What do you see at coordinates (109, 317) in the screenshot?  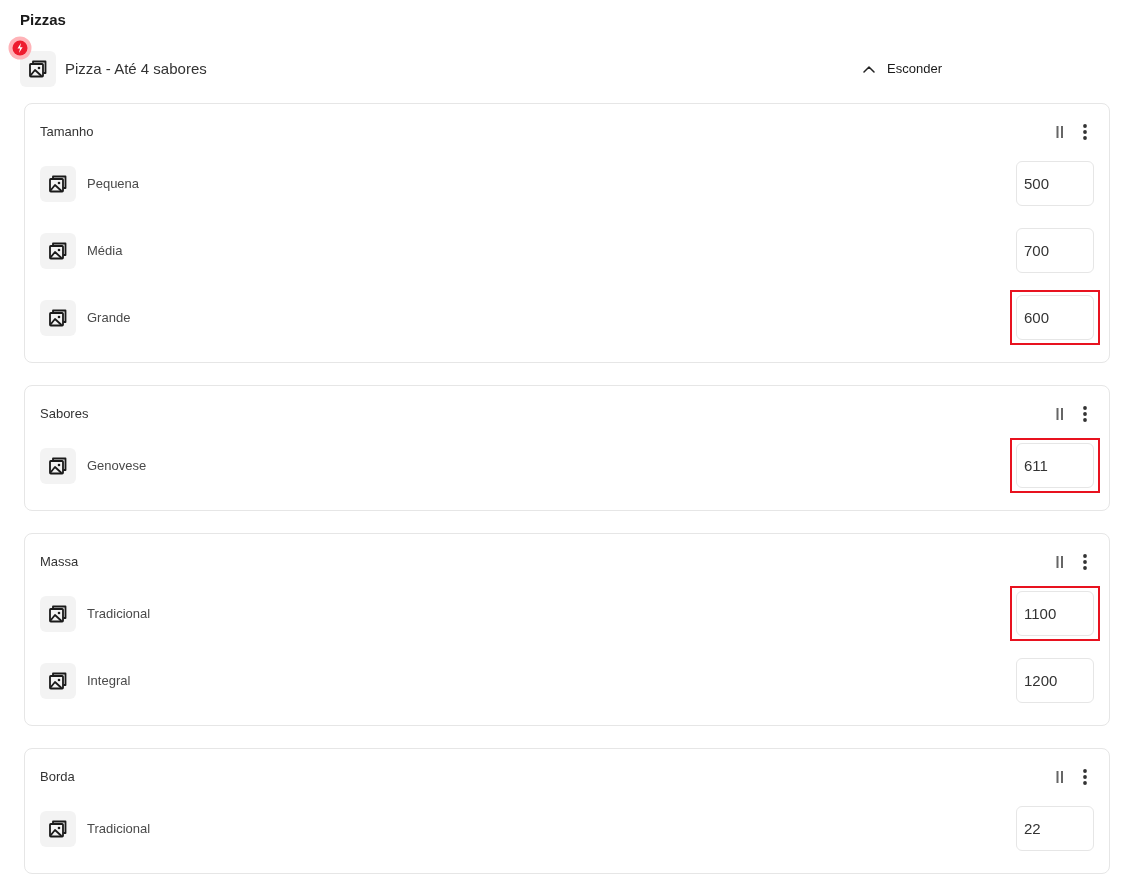 I see `option-name: Grande` at bounding box center [109, 317].